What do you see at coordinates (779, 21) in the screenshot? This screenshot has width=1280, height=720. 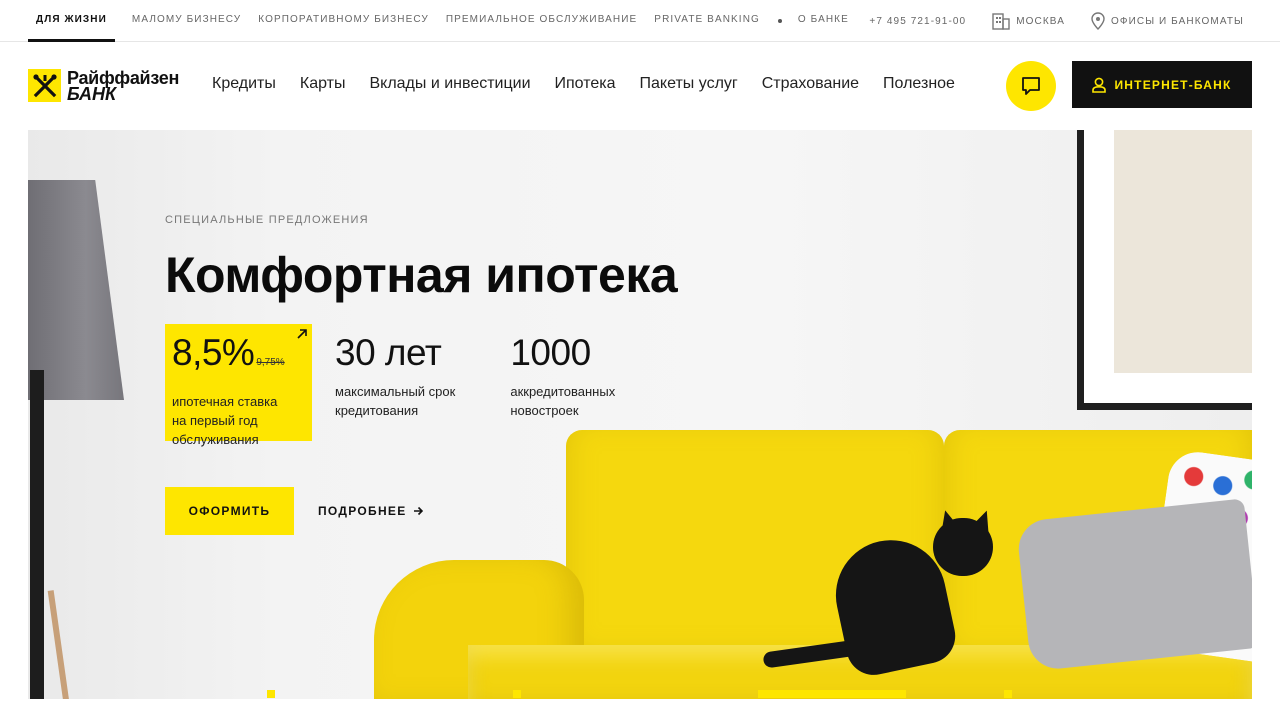 I see `separator-dot` at bounding box center [779, 21].